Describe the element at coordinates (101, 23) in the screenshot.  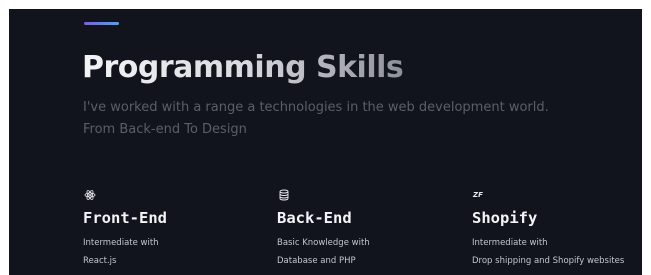
I see `accent-bar` at that location.